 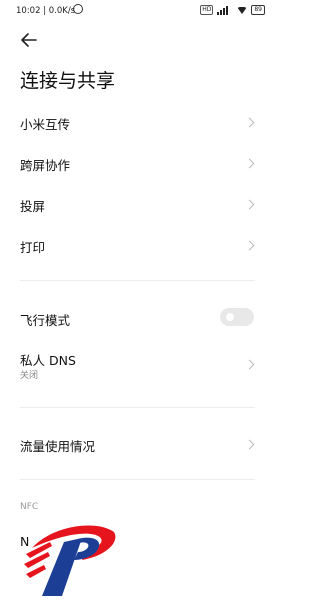 What do you see at coordinates (29, 40) in the screenshot?
I see `back-arrow-icon` at bounding box center [29, 40].